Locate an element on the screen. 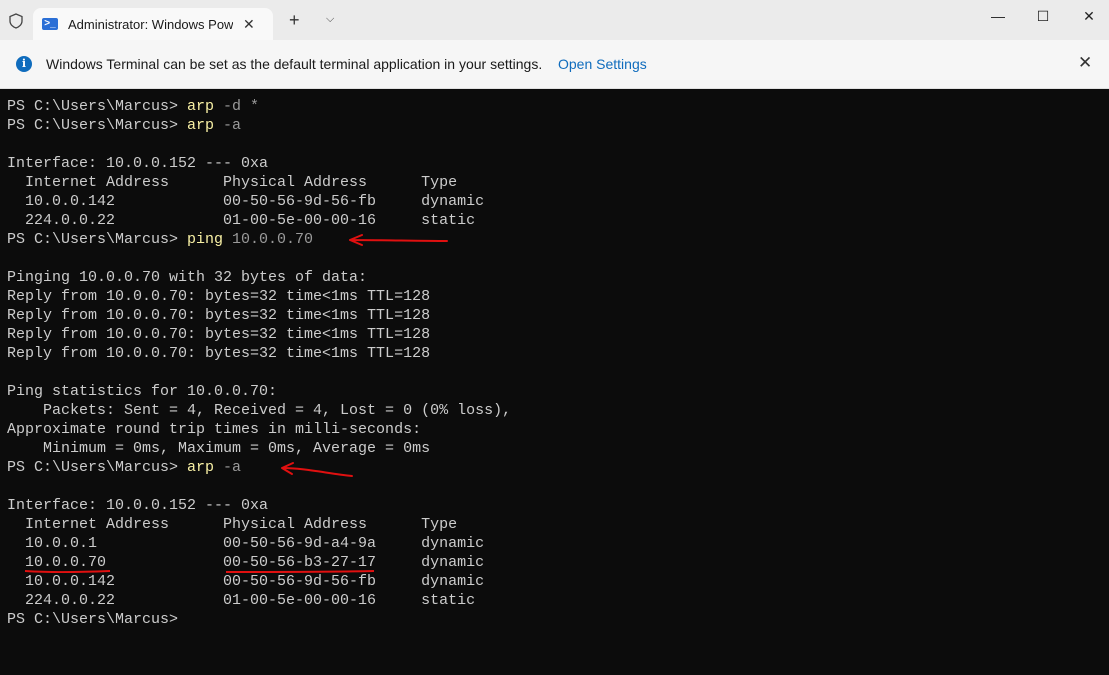 The width and height of the screenshot is (1109, 675). command-text: ping is located at coordinates (205, 239).